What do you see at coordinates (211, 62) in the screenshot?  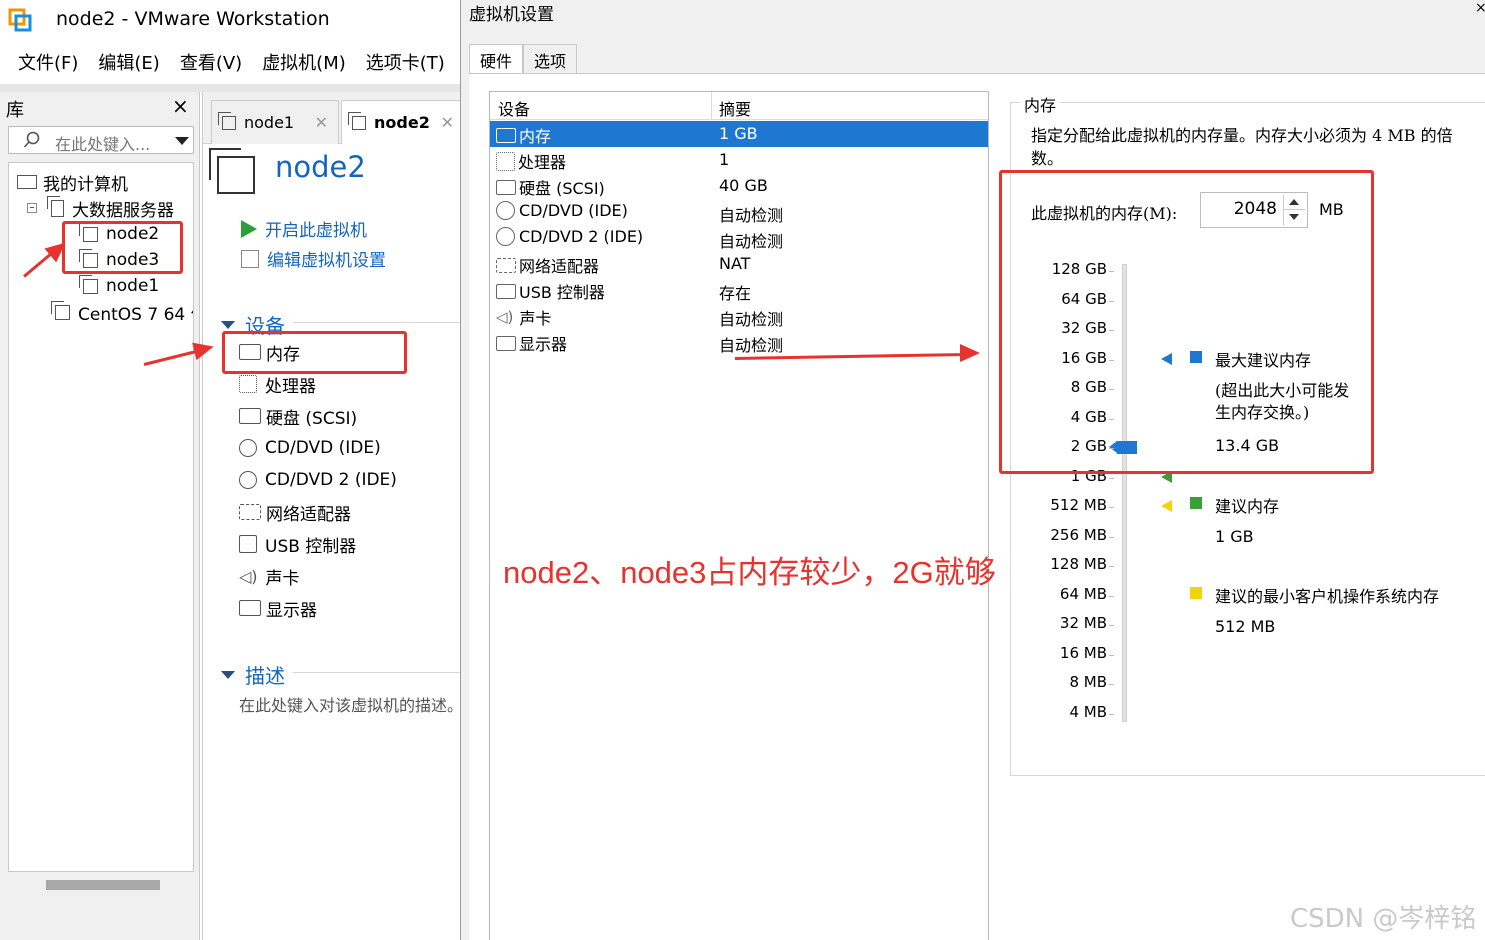 I see `menu-view: 查看(V)` at bounding box center [211, 62].